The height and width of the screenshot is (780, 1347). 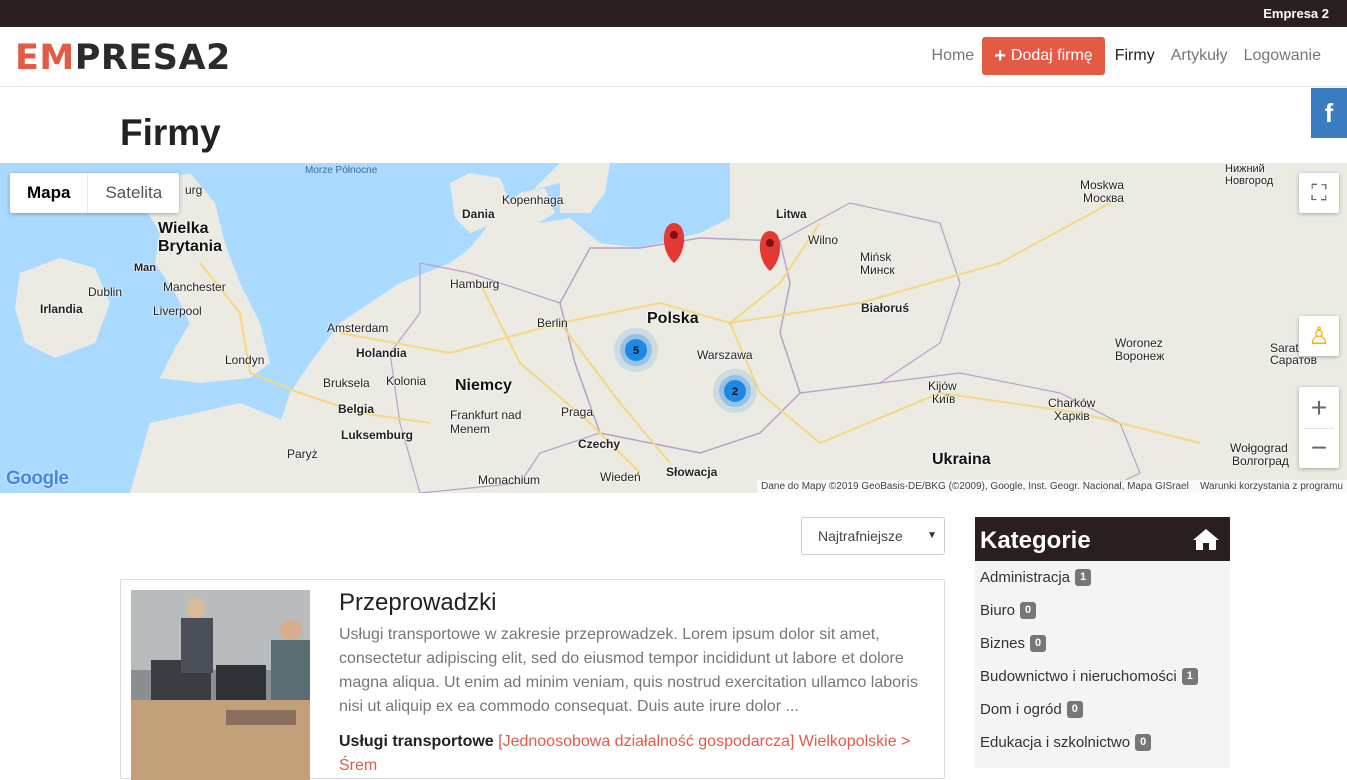 What do you see at coordinates (953, 56) in the screenshot?
I see `nav-home: Home` at bounding box center [953, 56].